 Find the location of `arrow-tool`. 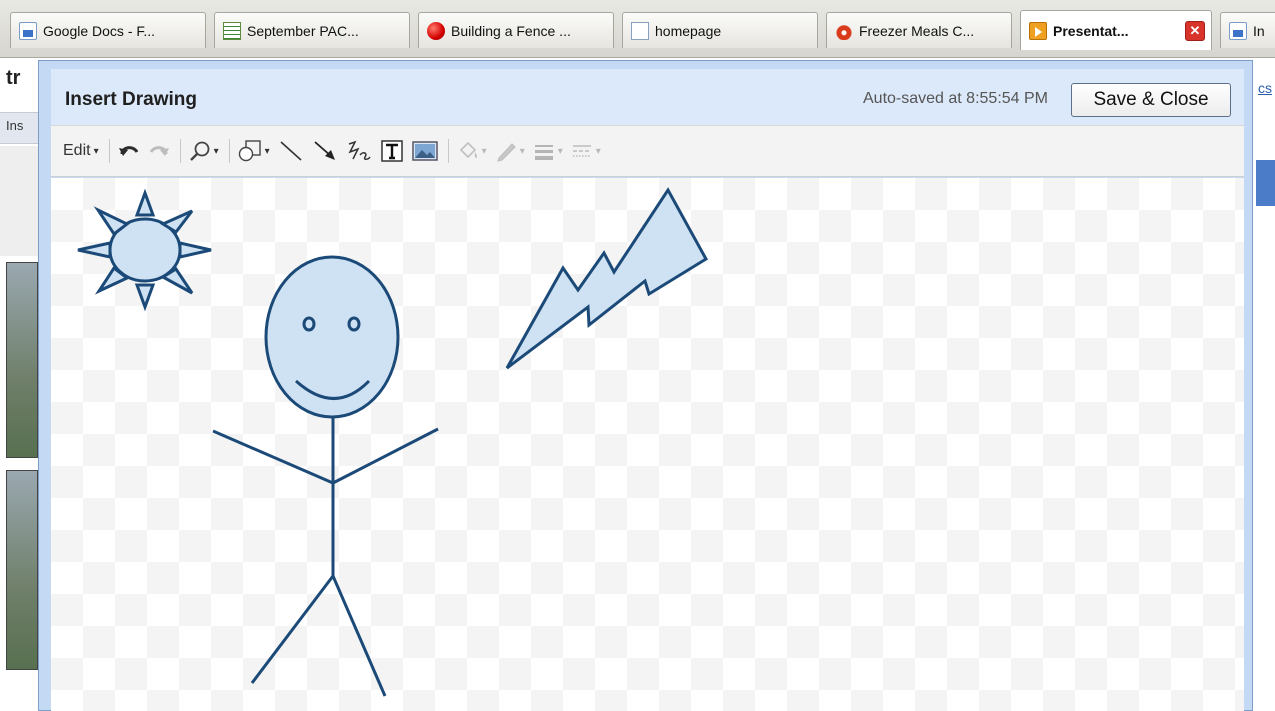

arrow-tool is located at coordinates (325, 151).